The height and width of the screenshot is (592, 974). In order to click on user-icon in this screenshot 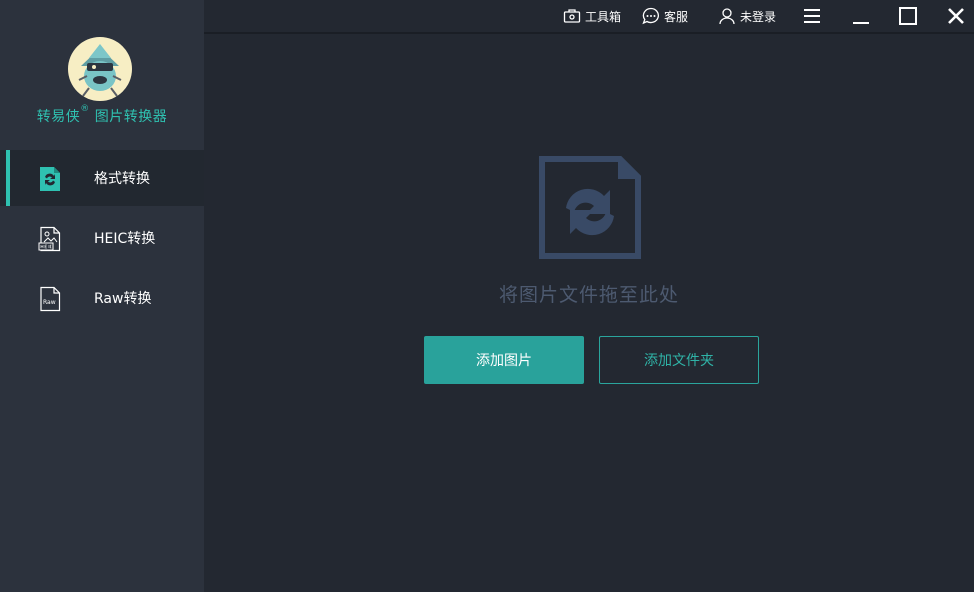, I will do `click(727, 16)`.